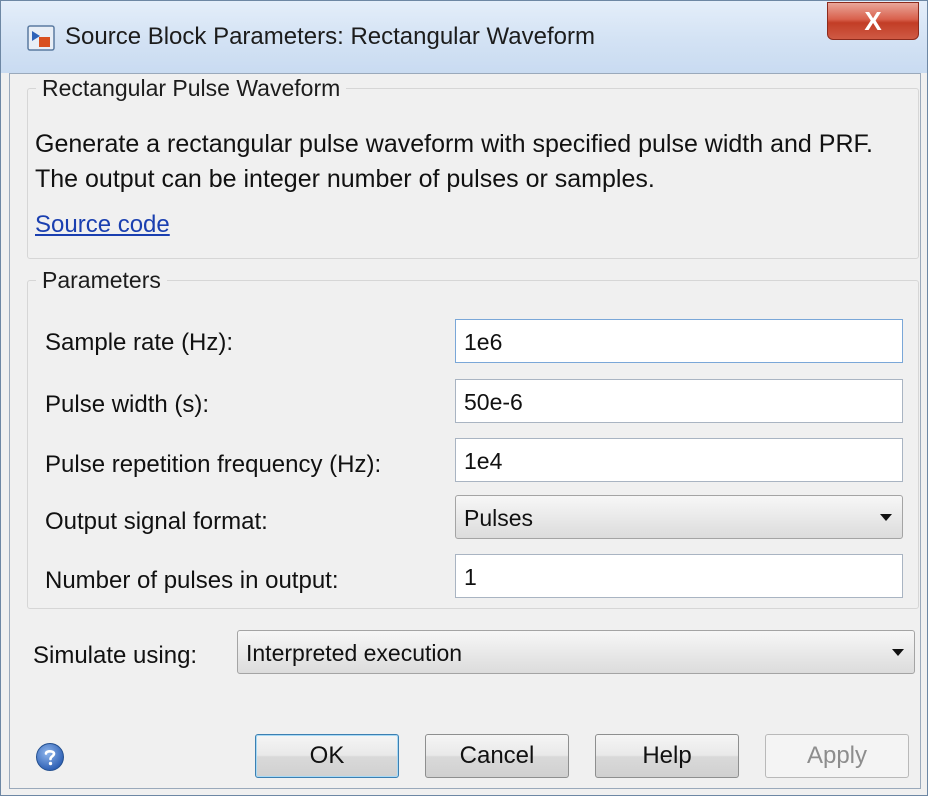 The height and width of the screenshot is (796, 928). What do you see at coordinates (115, 655) in the screenshot?
I see `simulate-using-label: Simulate using:` at bounding box center [115, 655].